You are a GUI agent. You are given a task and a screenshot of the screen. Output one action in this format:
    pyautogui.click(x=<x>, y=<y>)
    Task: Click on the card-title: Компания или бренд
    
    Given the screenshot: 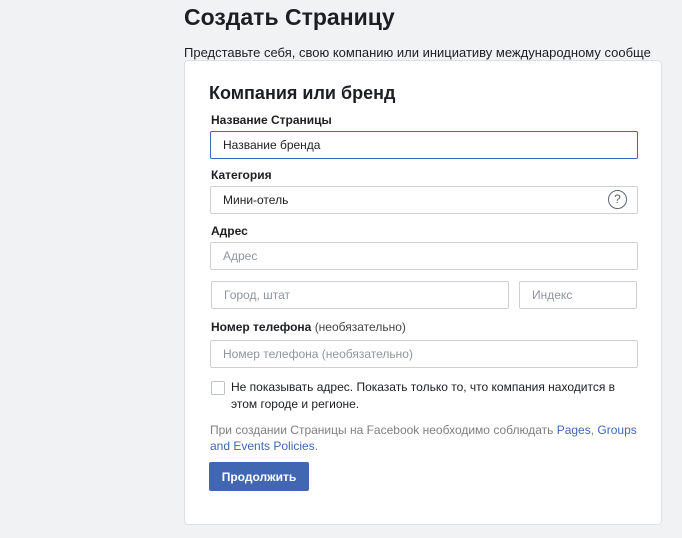 What is the action you would take?
    pyautogui.click(x=302, y=93)
    